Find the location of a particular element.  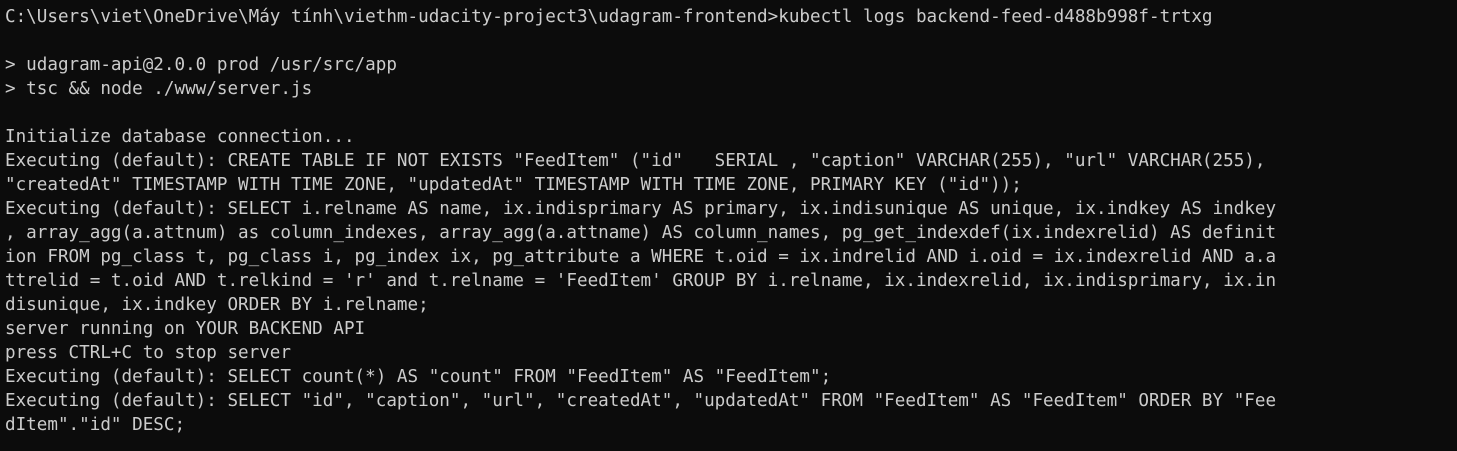

output-line: > tsc && node ./www/server.js is located at coordinates (159, 89).